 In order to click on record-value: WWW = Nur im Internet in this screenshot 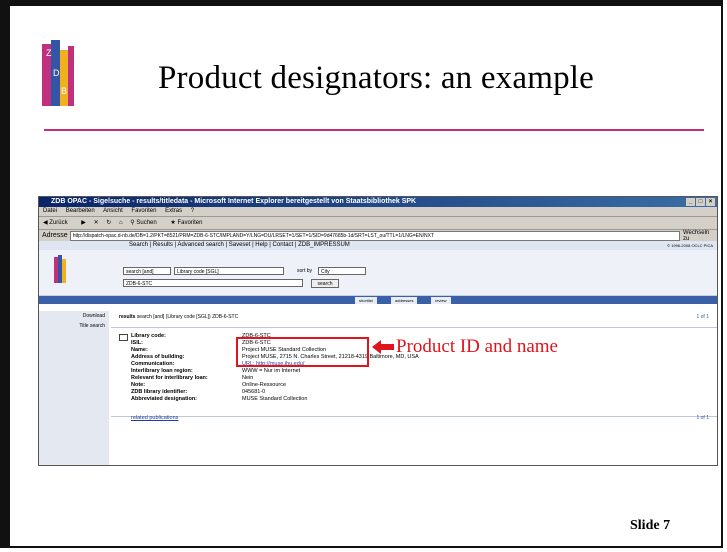, I will do `click(271, 371)`.